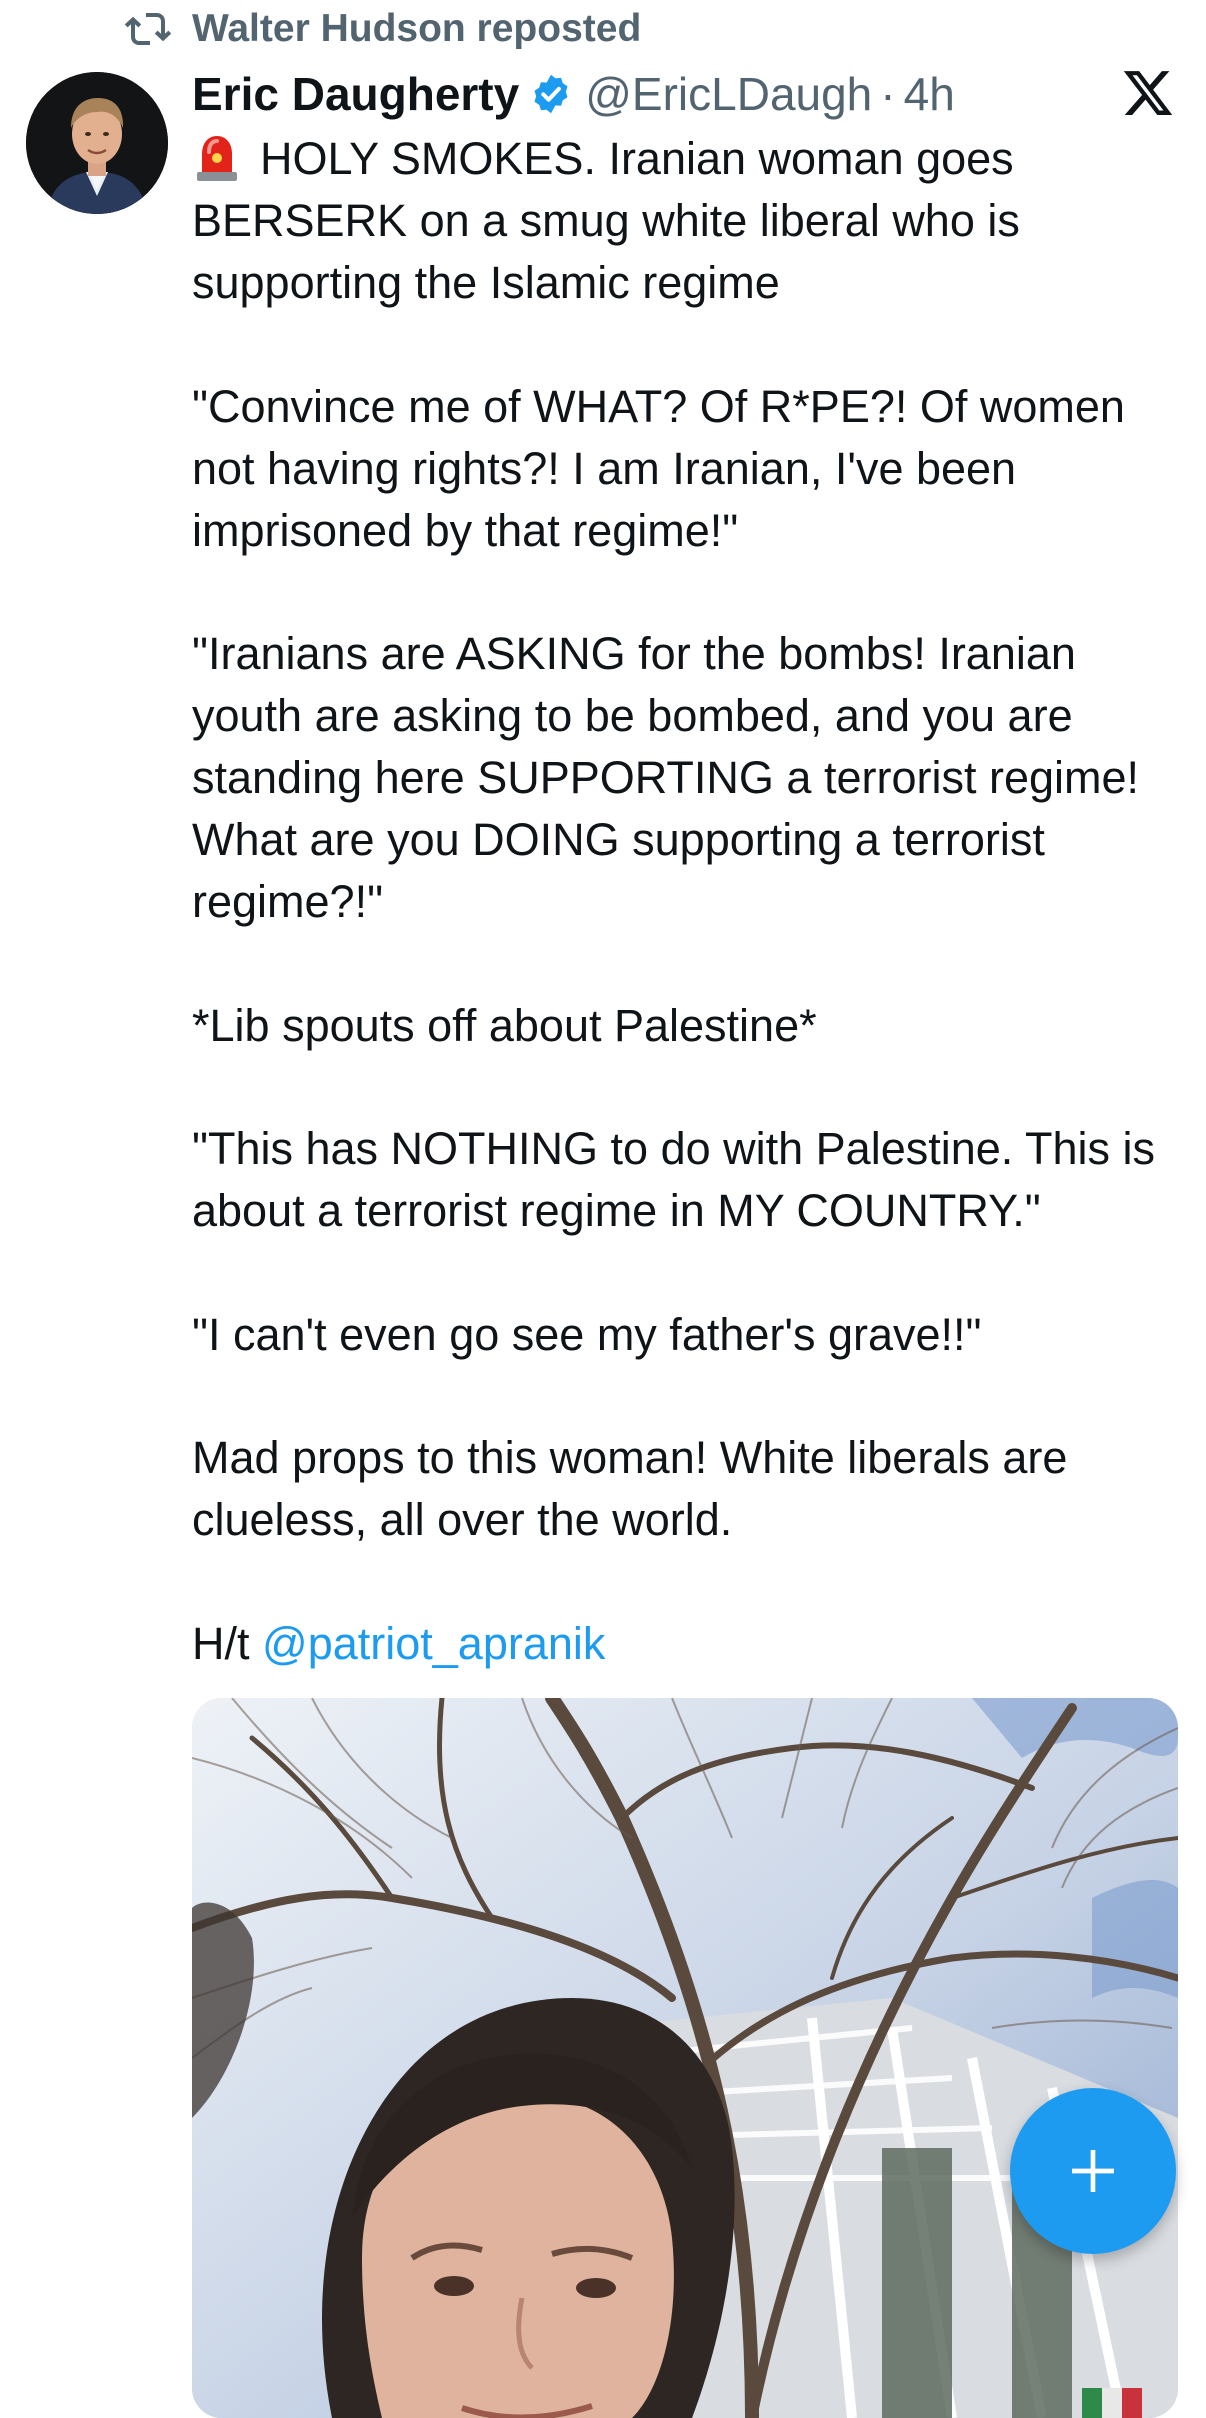  Describe the element at coordinates (433, 1643) in the screenshot. I see `mention-link: @patriot_apranik` at that location.